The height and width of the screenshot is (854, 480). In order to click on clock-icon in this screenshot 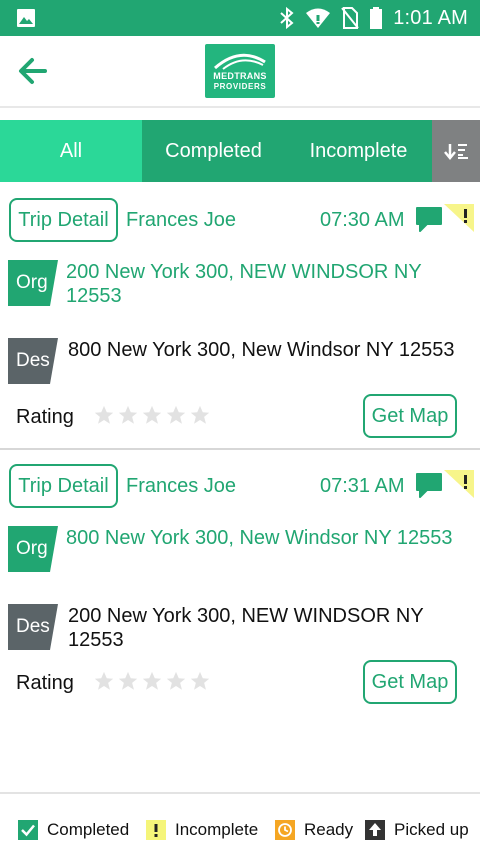, I will do `click(285, 830)`.